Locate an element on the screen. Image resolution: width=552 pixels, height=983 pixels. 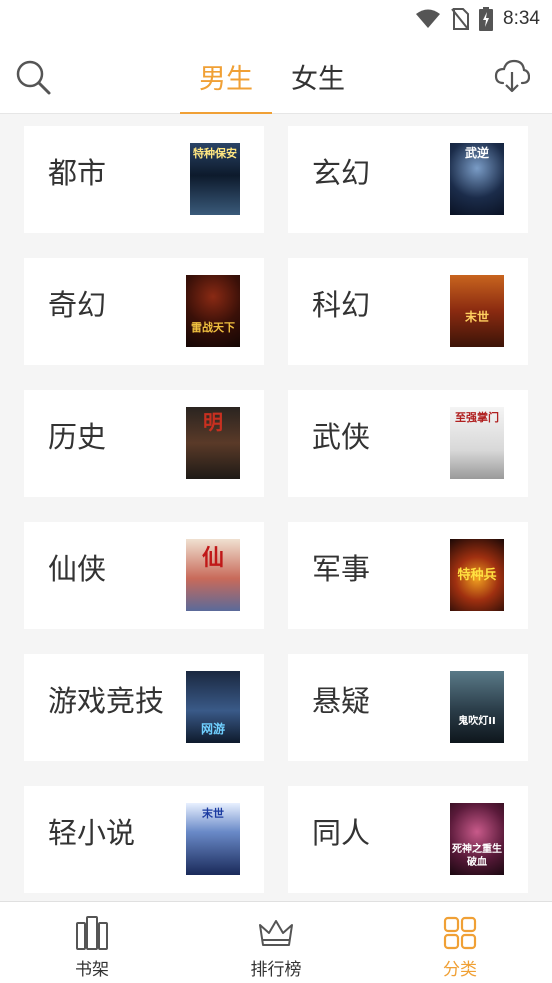
category-label: 游戏竞技 is located at coordinates (106, 701).